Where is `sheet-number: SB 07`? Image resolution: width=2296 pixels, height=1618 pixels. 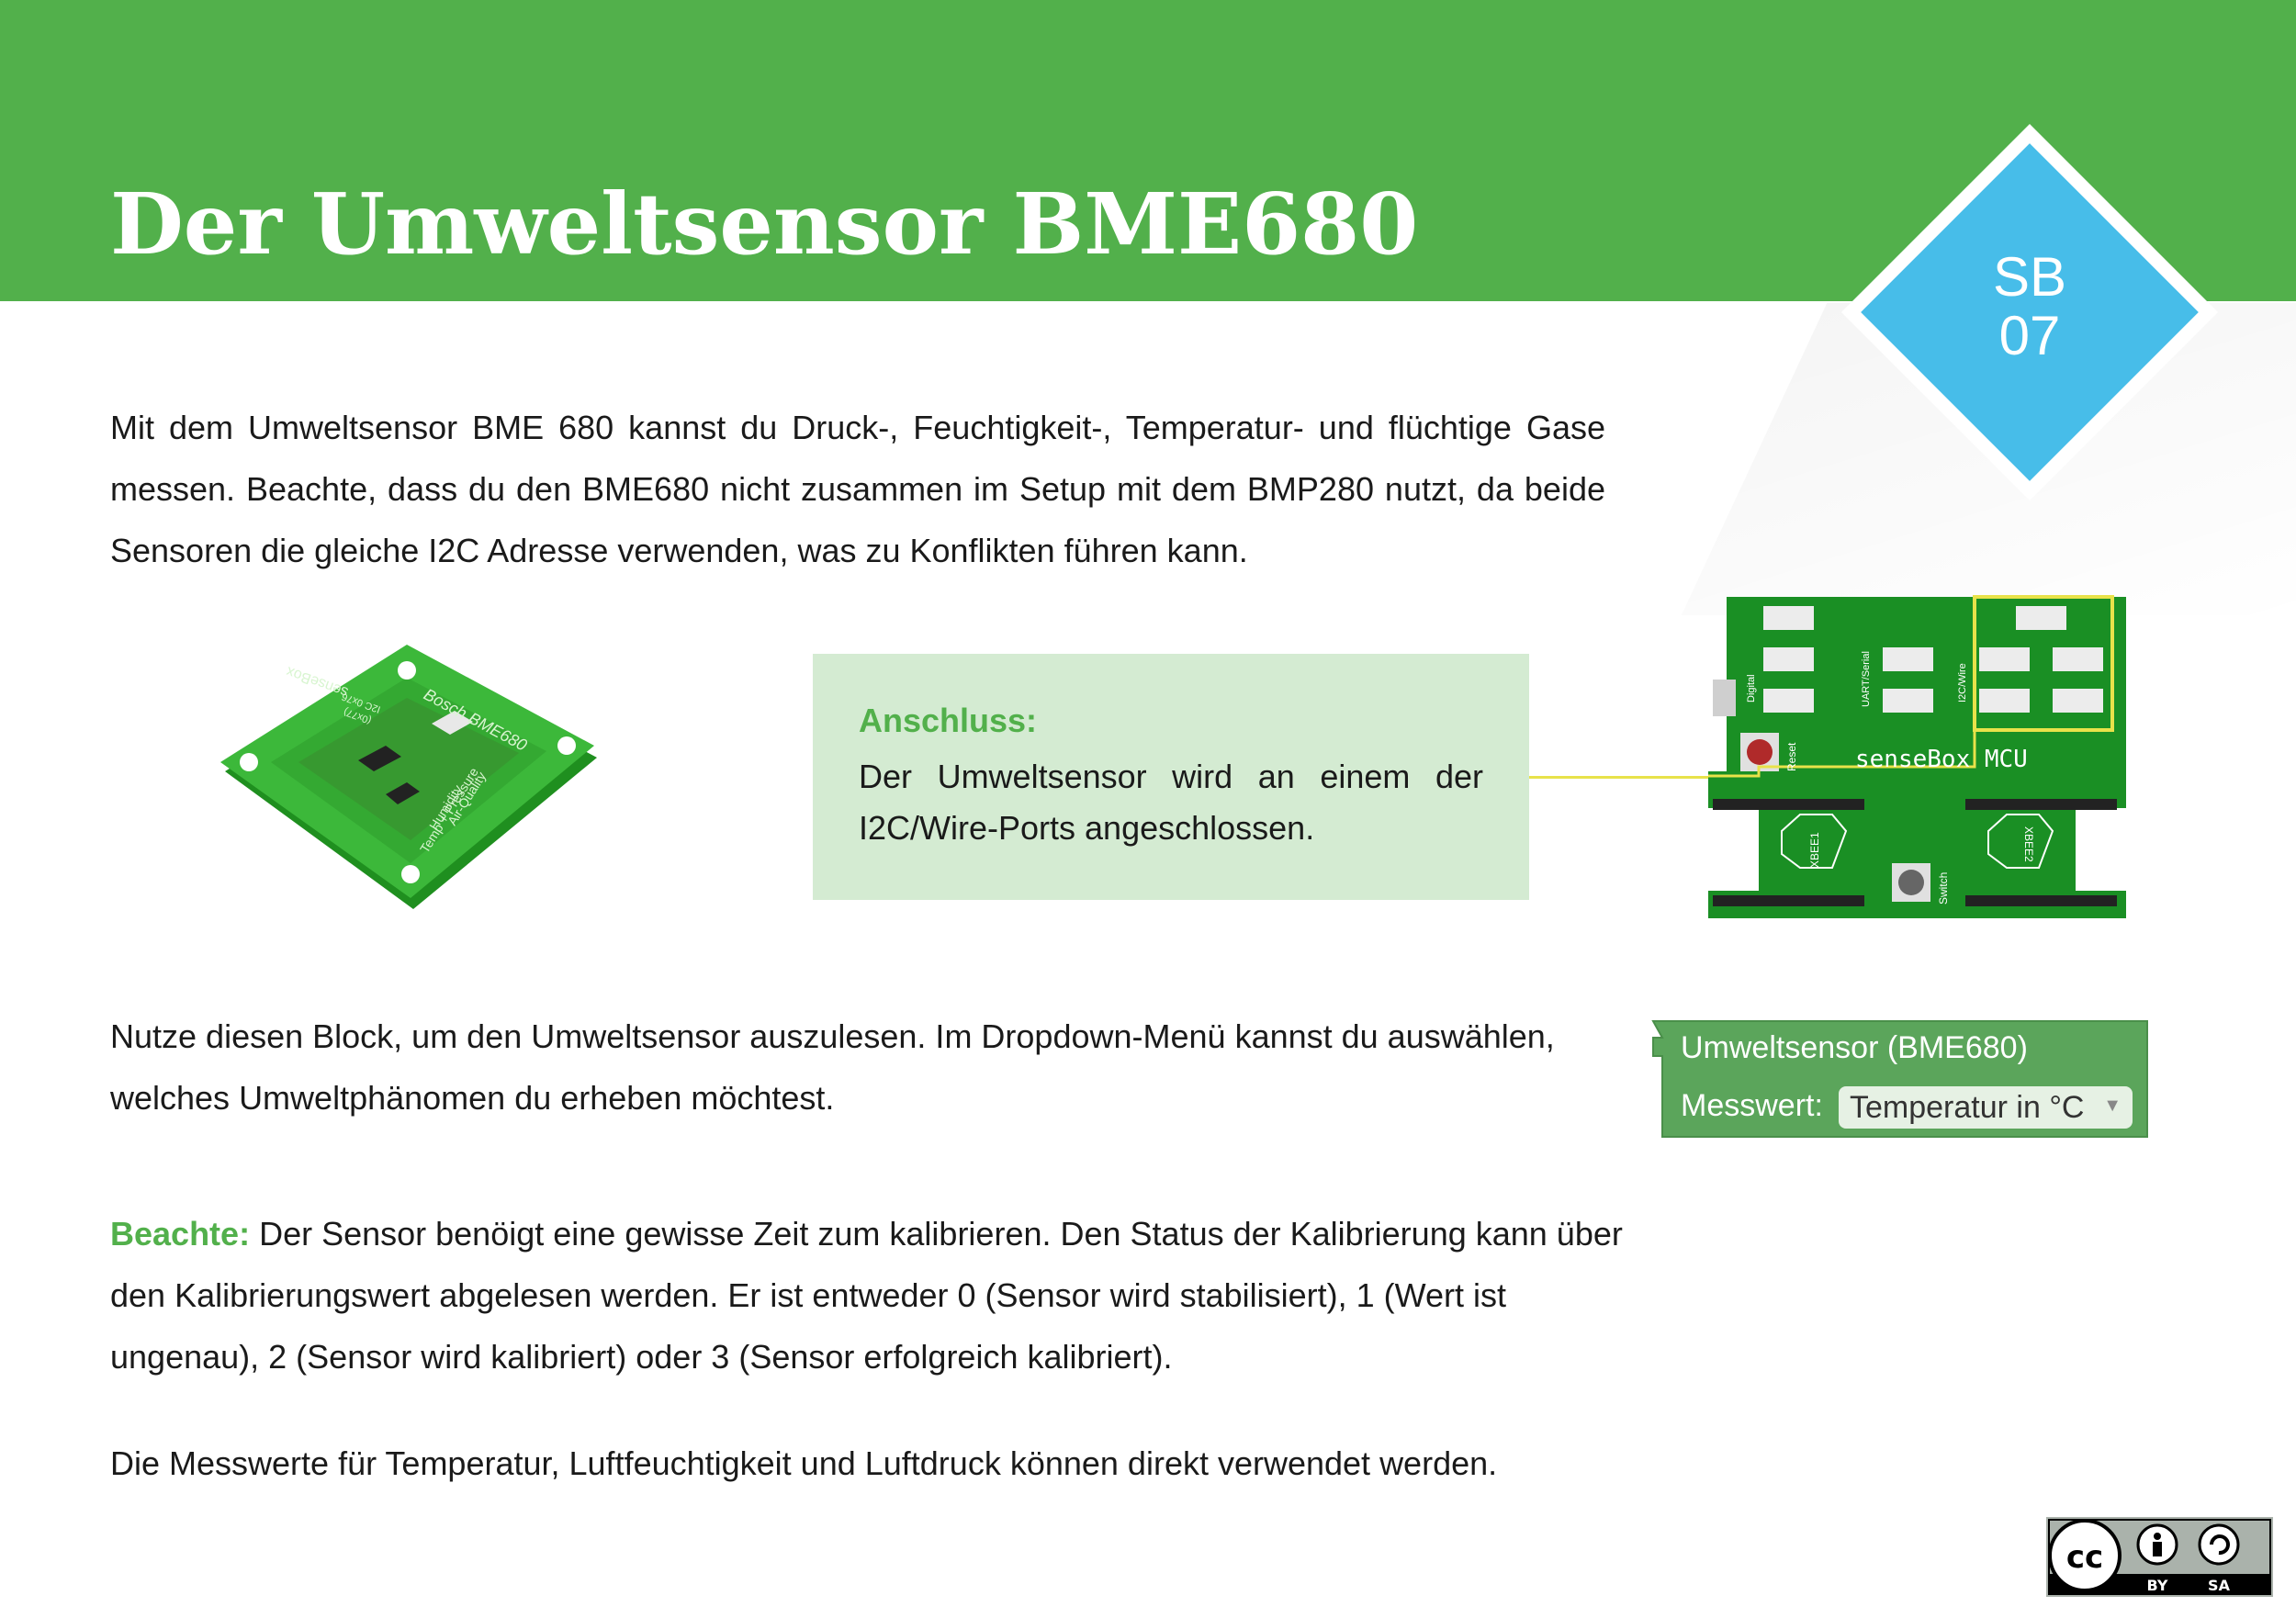
sheet-number: SB 07 is located at coordinates (2029, 306).